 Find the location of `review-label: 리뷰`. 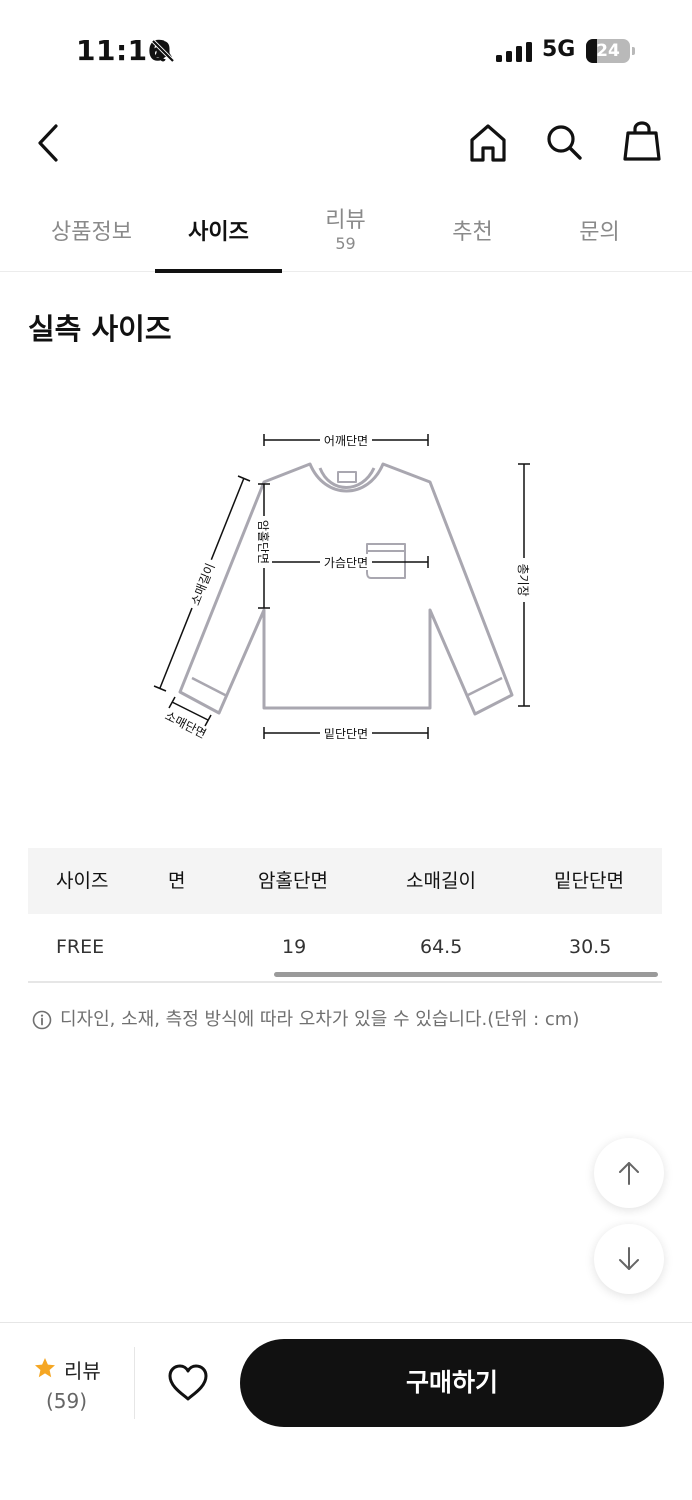

review-label: 리뷰 is located at coordinates (82, 1371).